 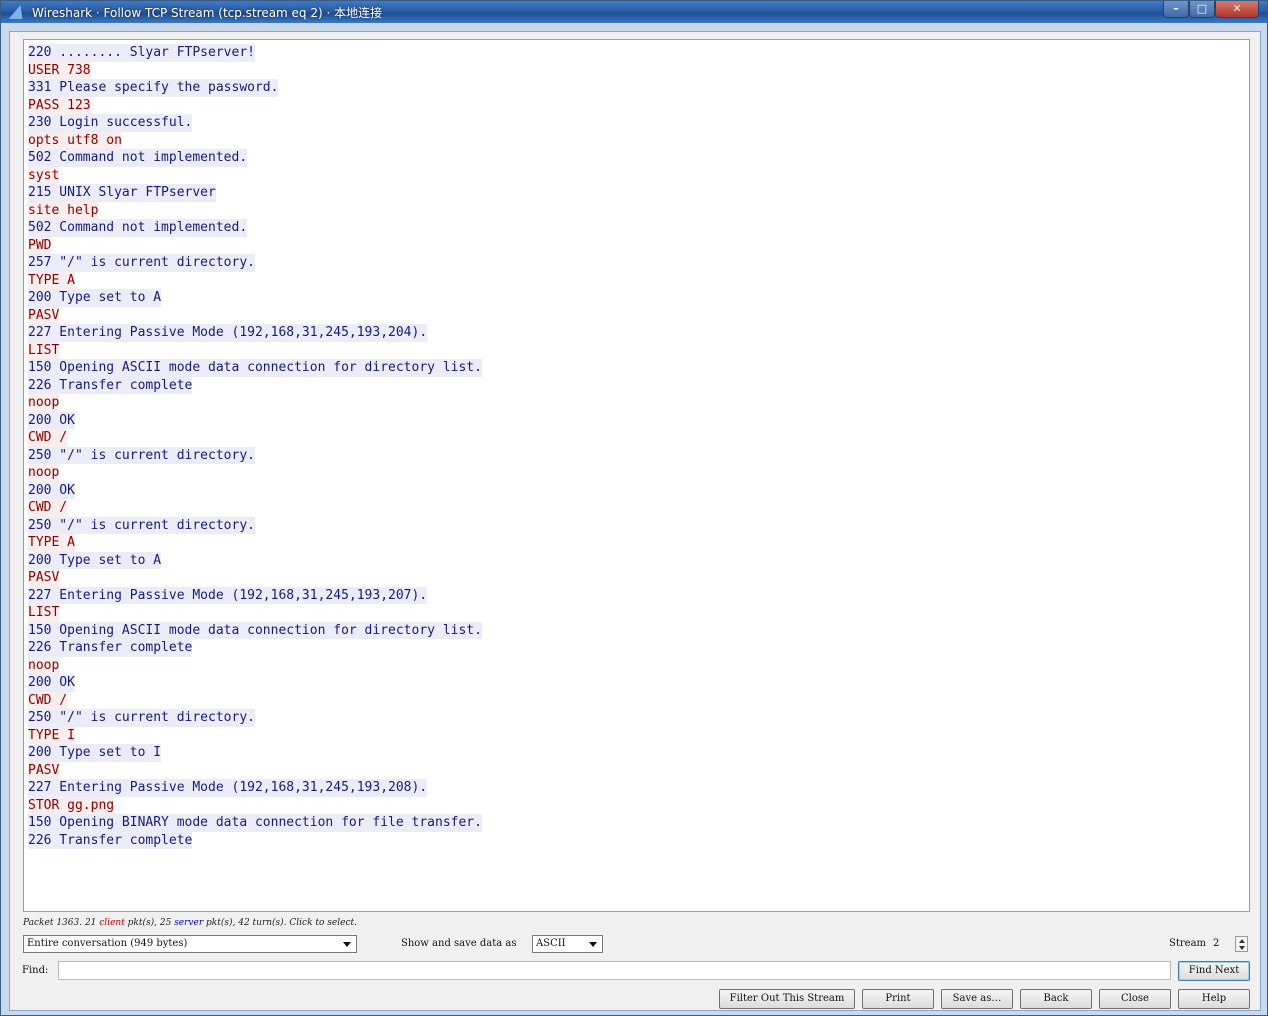 What do you see at coordinates (149, 923) in the screenshot?
I see `status-middle: pkt(s), 25` at bounding box center [149, 923].